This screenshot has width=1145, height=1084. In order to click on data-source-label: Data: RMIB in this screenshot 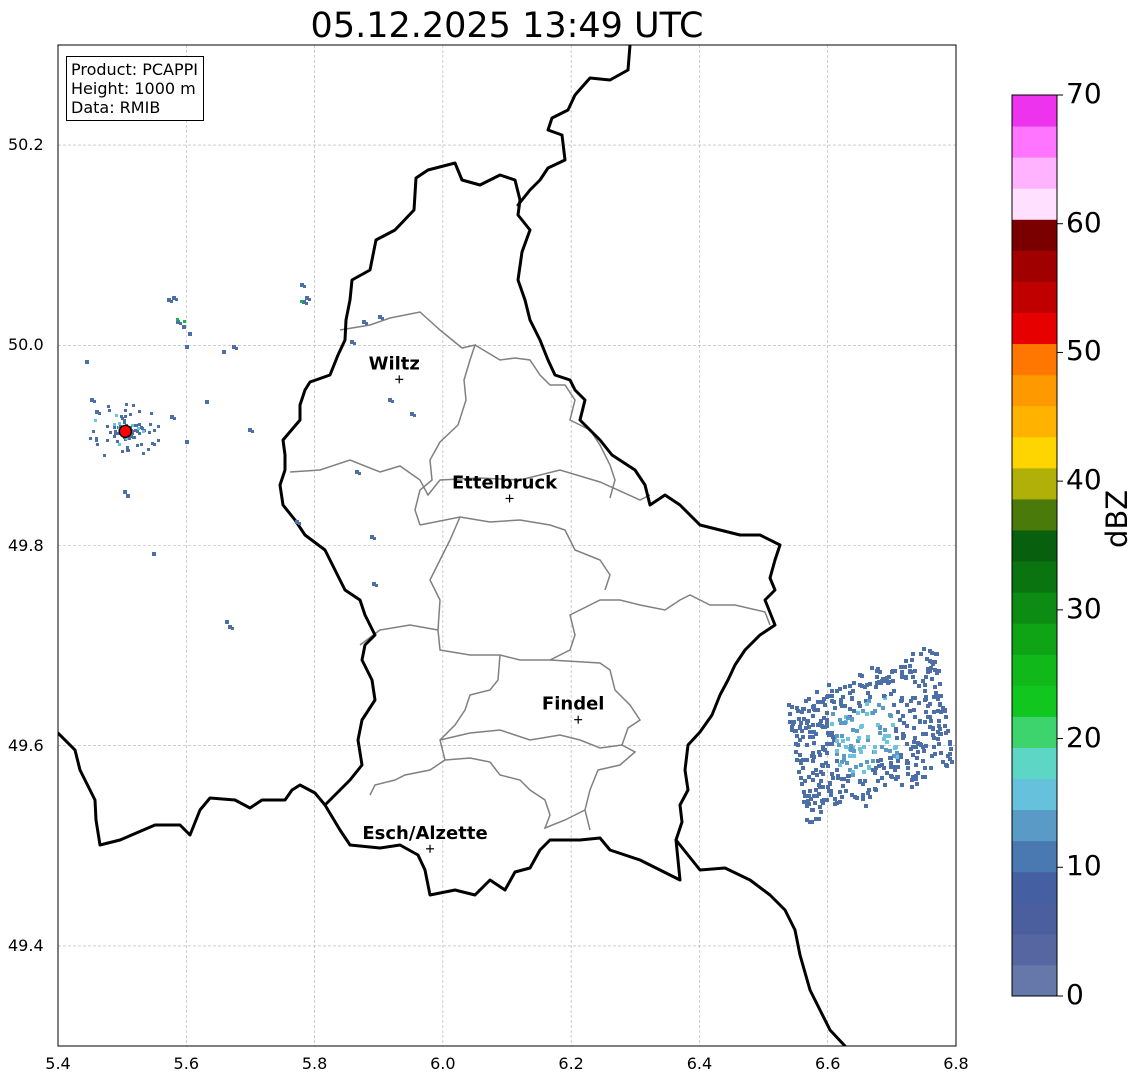, I will do `click(116, 107)`.